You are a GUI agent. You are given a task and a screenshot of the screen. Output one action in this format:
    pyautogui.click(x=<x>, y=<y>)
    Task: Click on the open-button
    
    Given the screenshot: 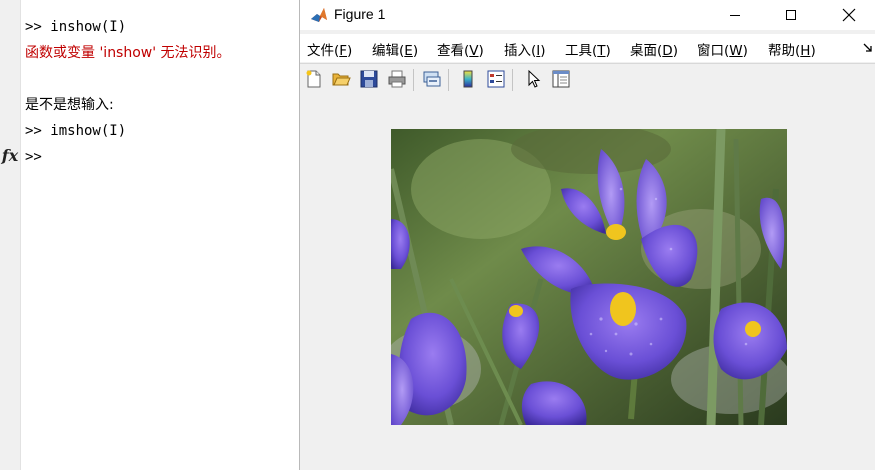 What is the action you would take?
    pyautogui.click(x=341, y=79)
    